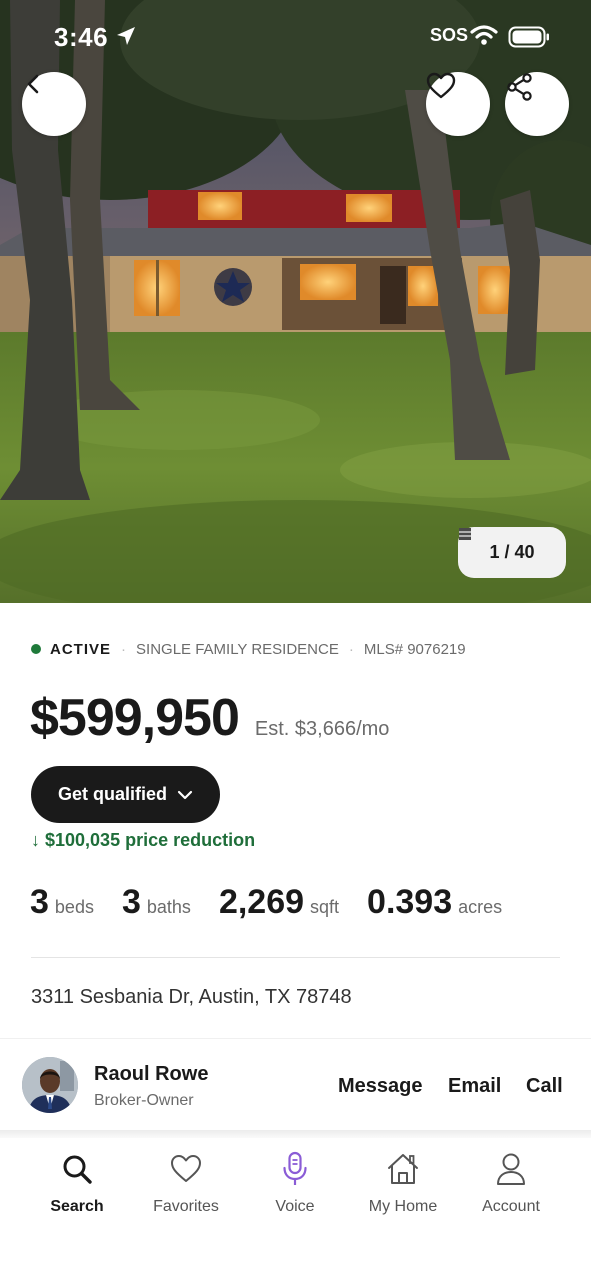  What do you see at coordinates (81, 37) in the screenshot?
I see `status-time: 3:46` at bounding box center [81, 37].